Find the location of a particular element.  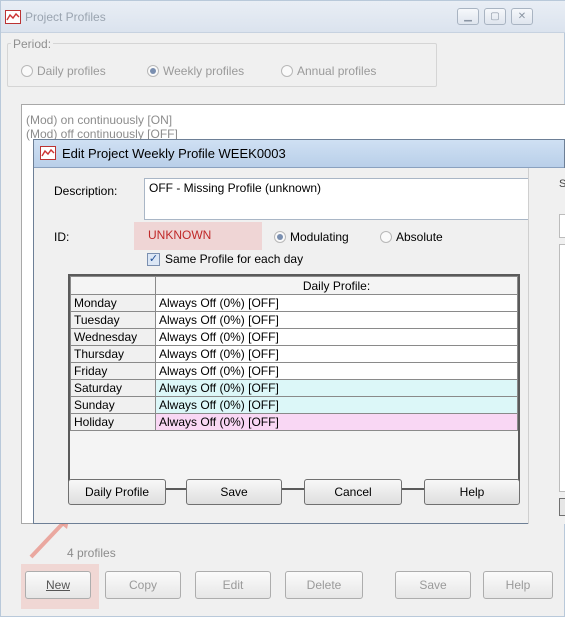

help-button: Help is located at coordinates (518, 585).